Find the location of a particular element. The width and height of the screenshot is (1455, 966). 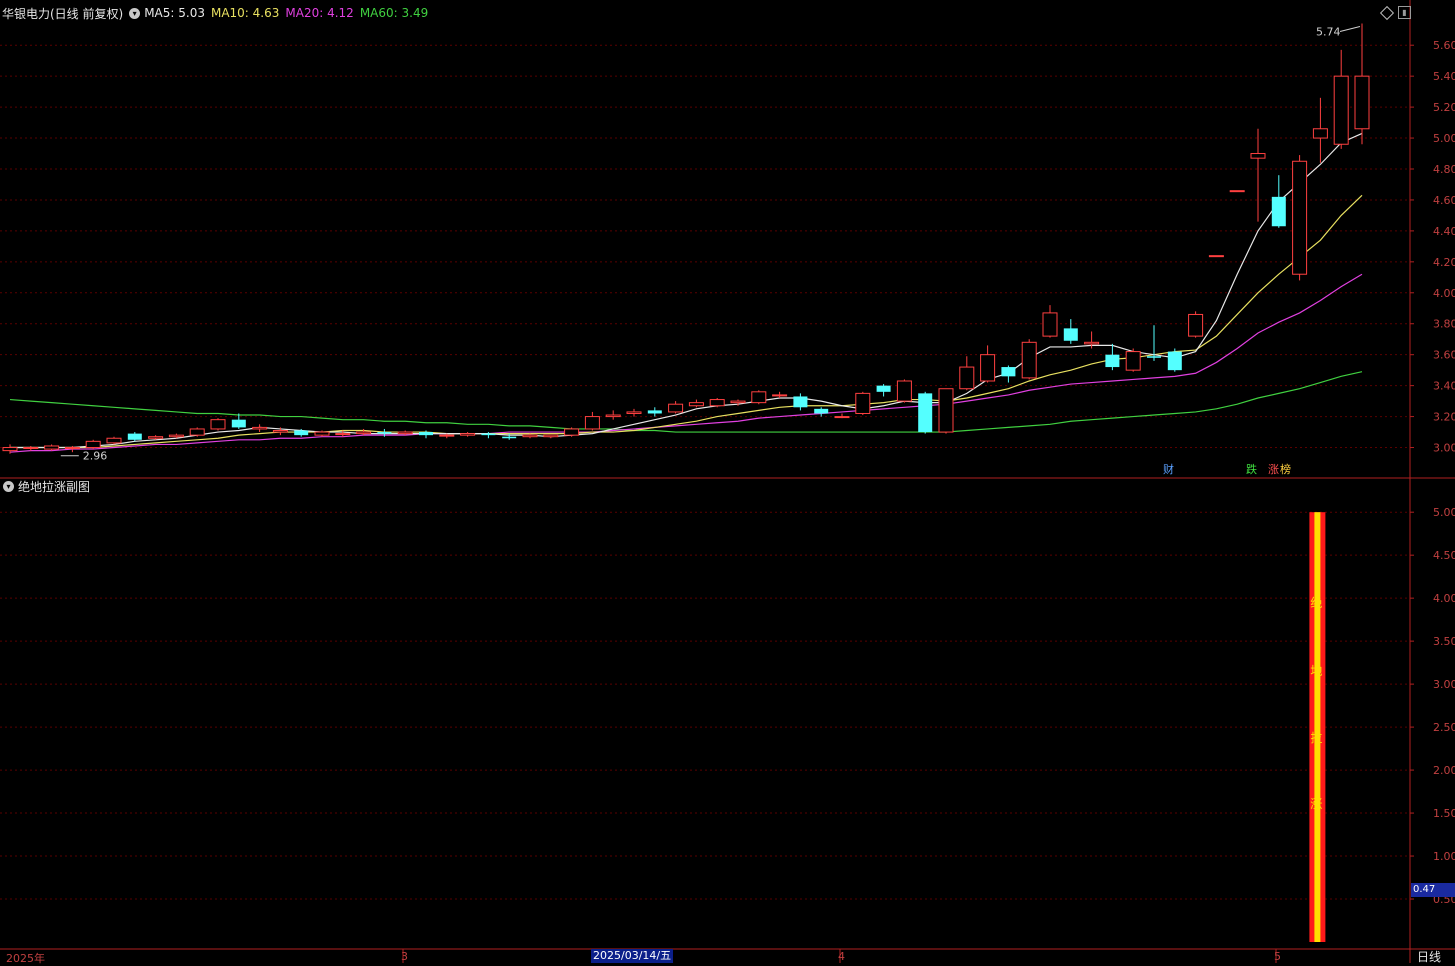

ma10-label: MA10: 4.63 is located at coordinates (245, 13).